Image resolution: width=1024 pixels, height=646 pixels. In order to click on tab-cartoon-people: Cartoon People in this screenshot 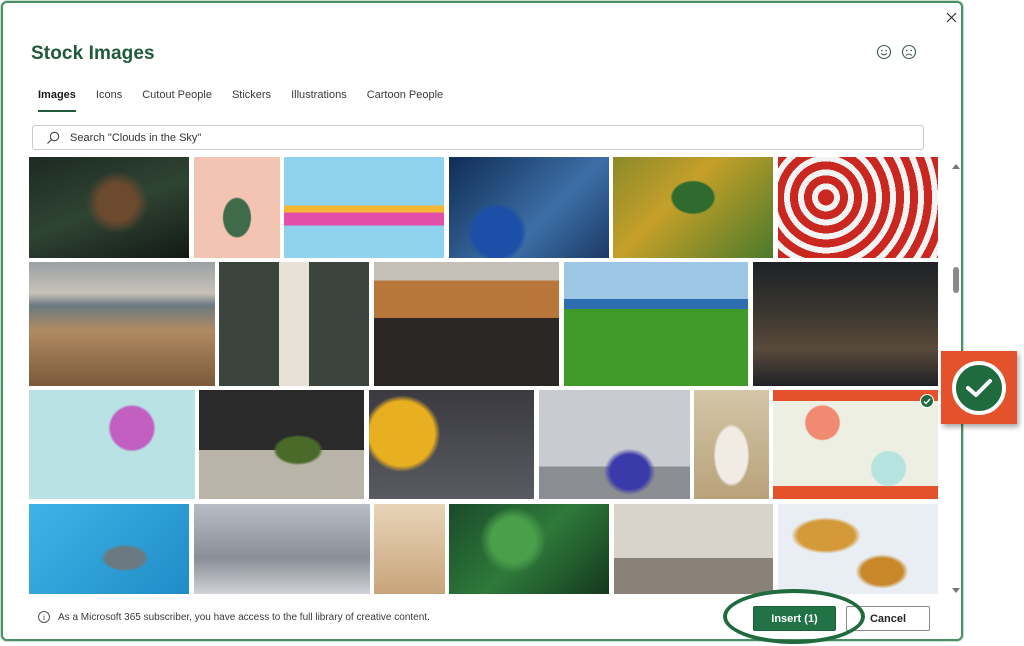, I will do `click(405, 101)`.